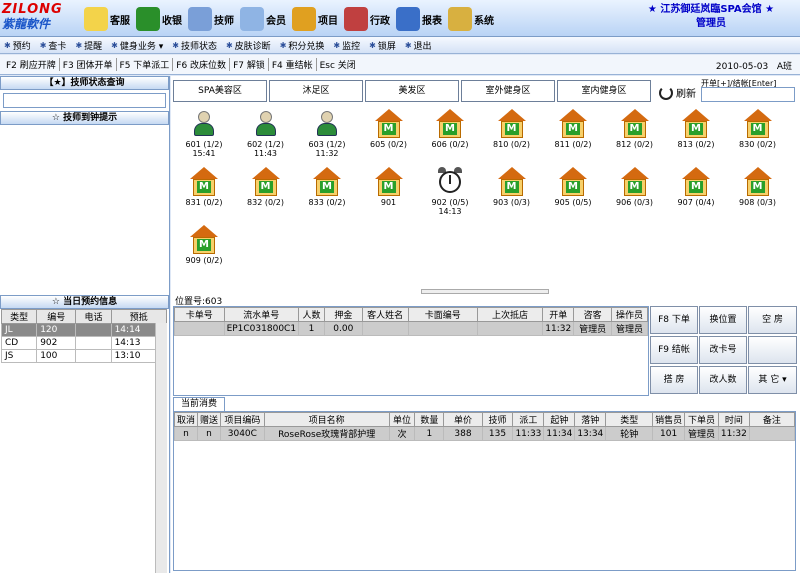 This screenshot has height=573, width=800. Describe the element at coordinates (194, 45) in the screenshot. I see `toolbar-item: ✱ 技师状态` at that location.